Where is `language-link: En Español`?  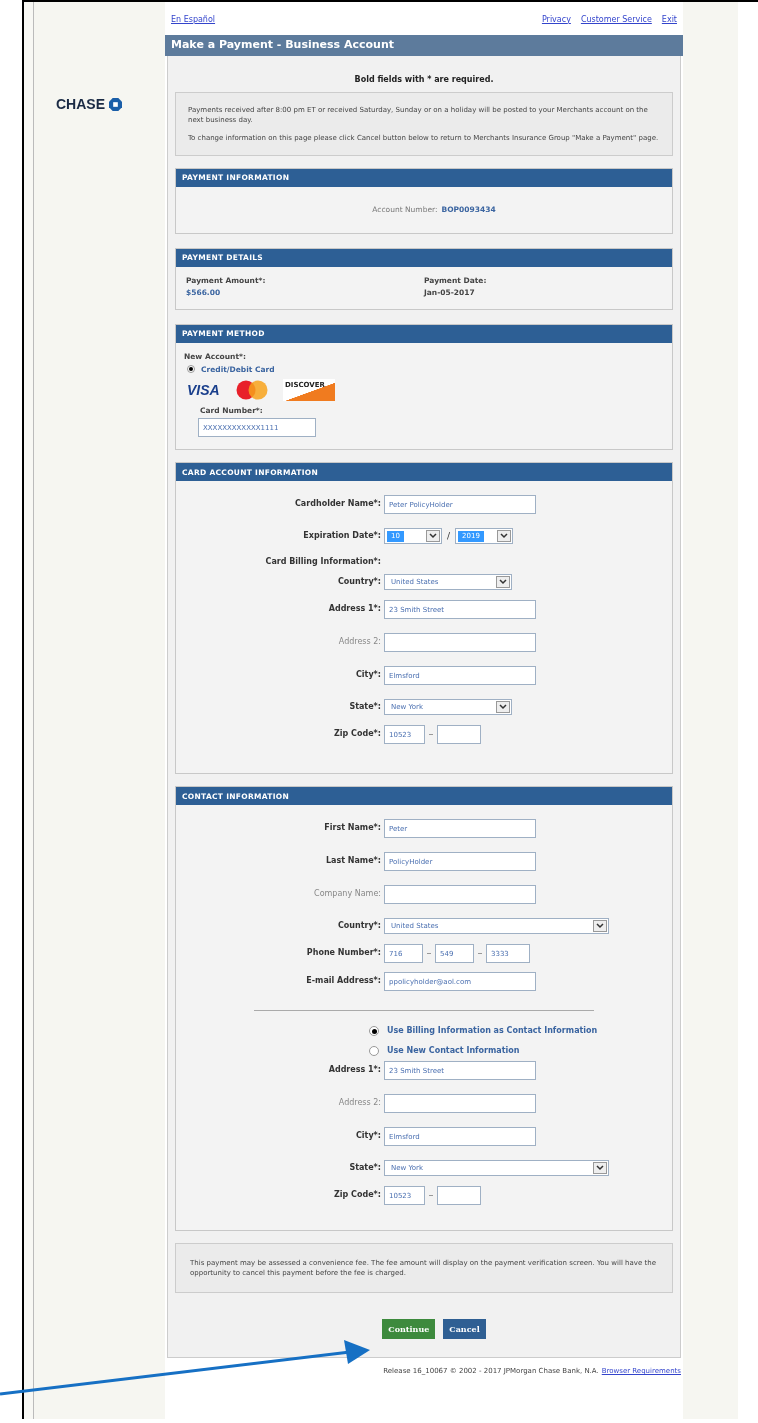 language-link: En Español is located at coordinates (193, 19).